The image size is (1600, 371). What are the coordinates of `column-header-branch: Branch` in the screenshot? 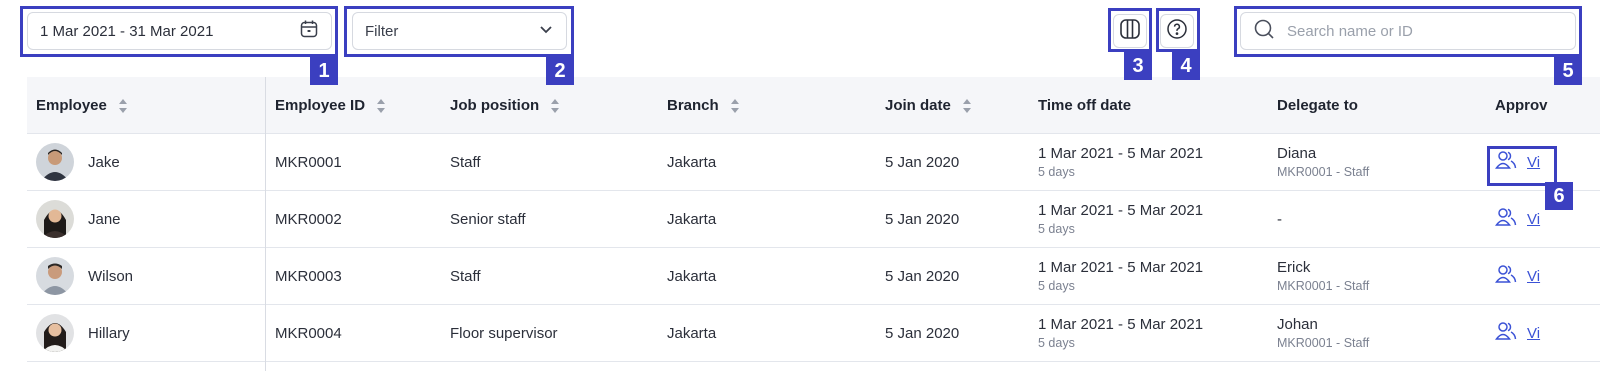 It's located at (703, 105).